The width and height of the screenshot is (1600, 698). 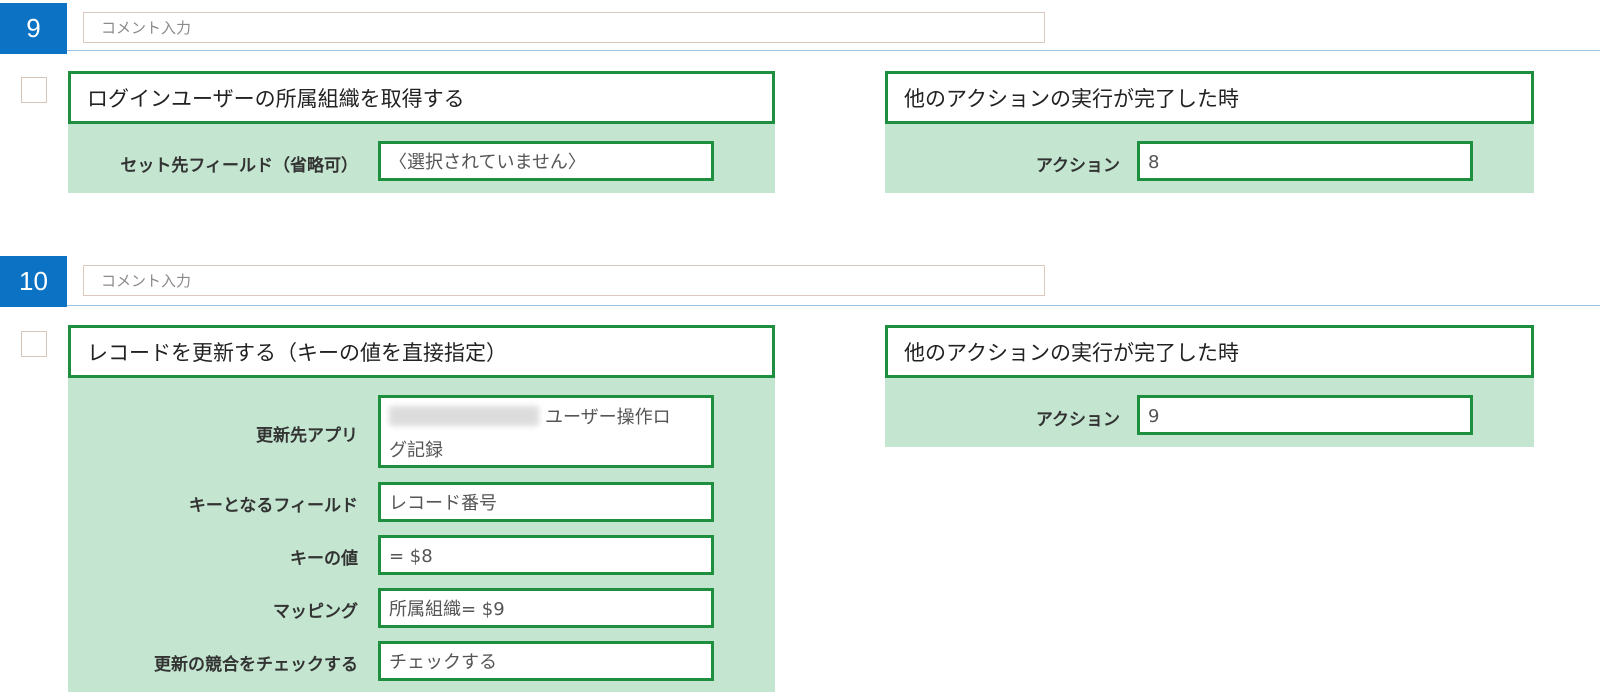 I want to click on field-label-conflict-check: 更新の競合をチェックする, so click(x=256, y=665).